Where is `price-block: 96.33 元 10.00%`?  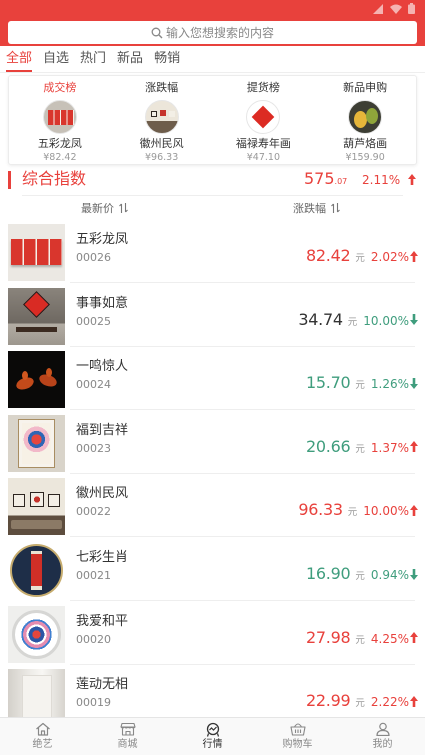
price-block: 96.33 元 10.00% is located at coordinates (358, 510).